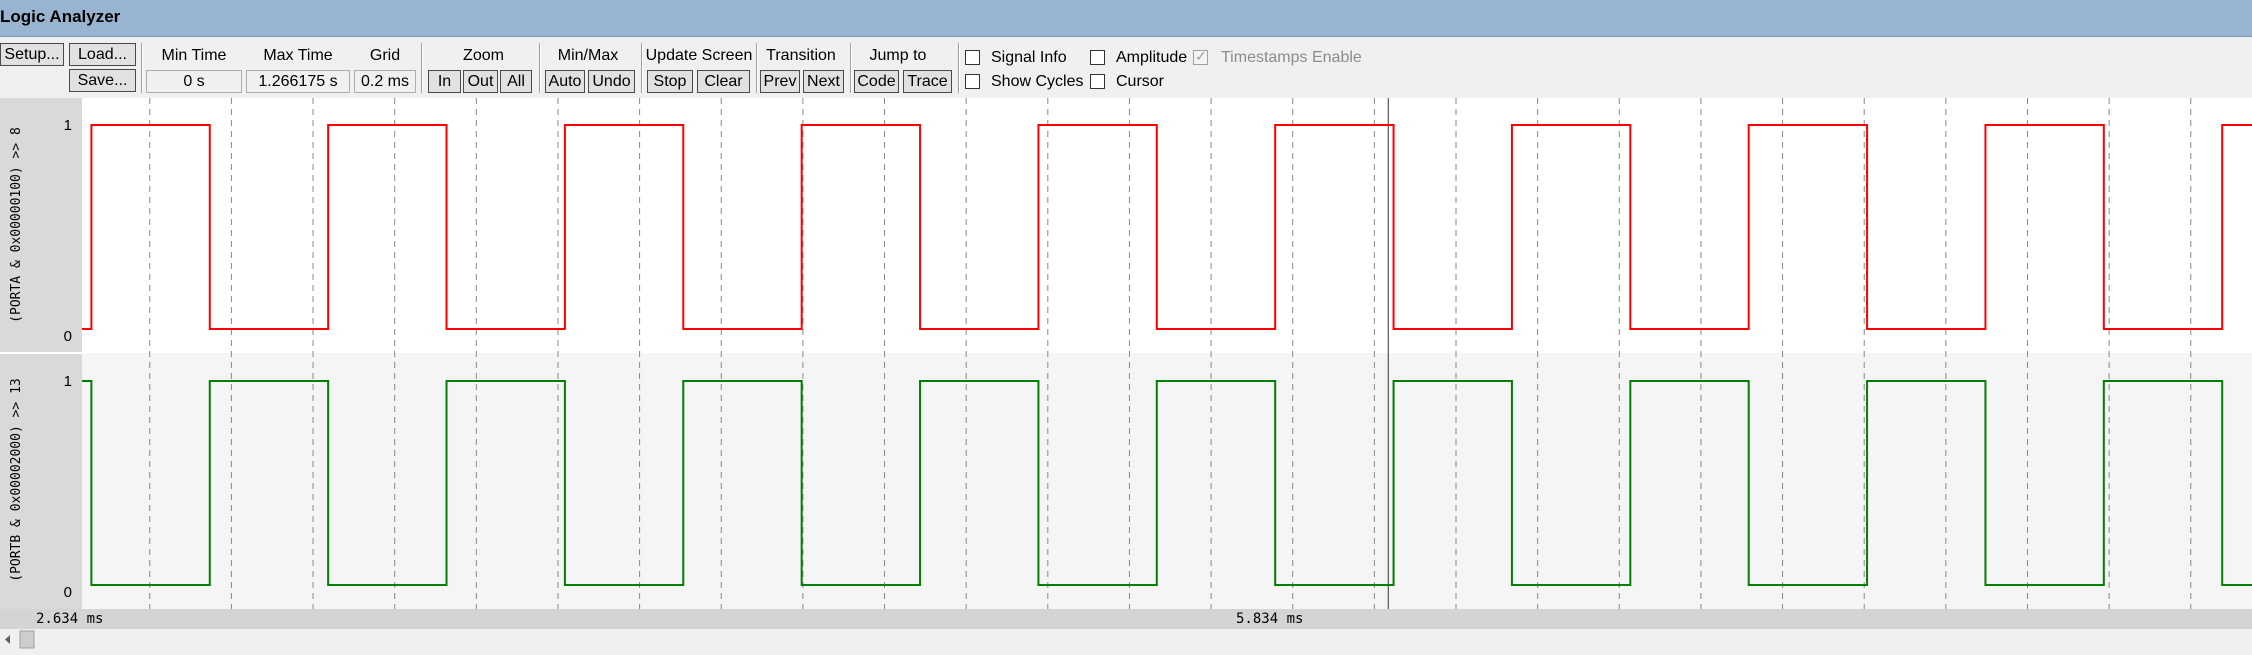 Image resolution: width=2252 pixels, height=655 pixels. Describe the element at coordinates (298, 55) in the screenshot. I see `max-time-label: Max Time` at that location.